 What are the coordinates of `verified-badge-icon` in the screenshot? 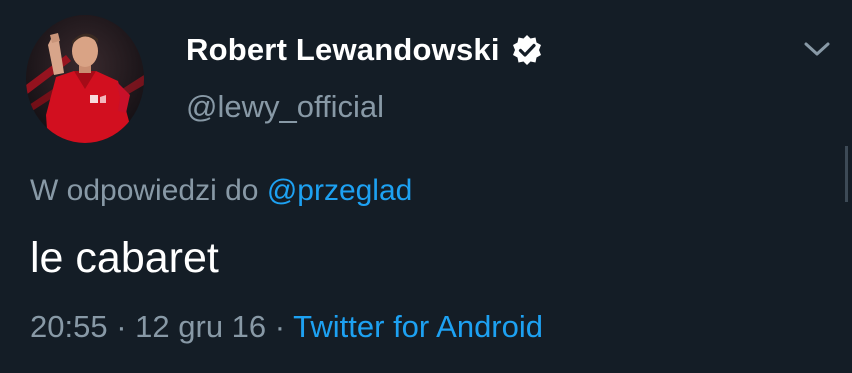 It's located at (527, 50).